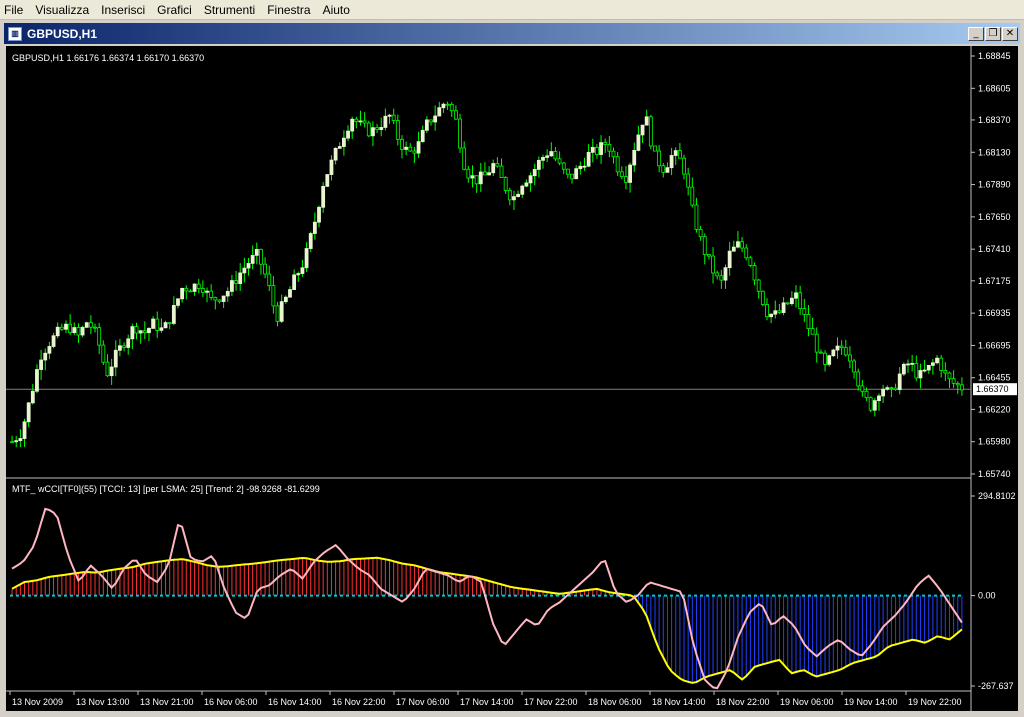  What do you see at coordinates (935, 702) in the screenshot?
I see `time-tick-label: 19 Nov 22:00` at bounding box center [935, 702].